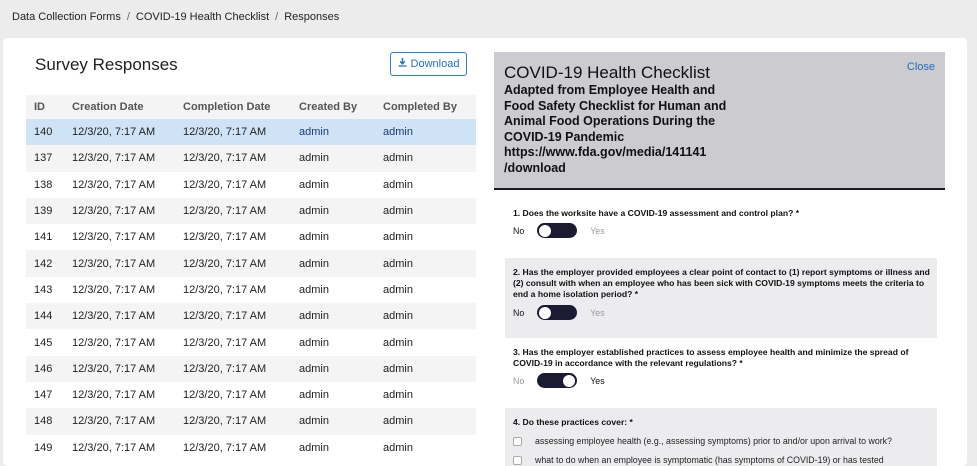 The image size is (977, 466). Describe the element at coordinates (721, 230) in the screenshot. I see `question-1-toggle-row: No Yes` at that location.